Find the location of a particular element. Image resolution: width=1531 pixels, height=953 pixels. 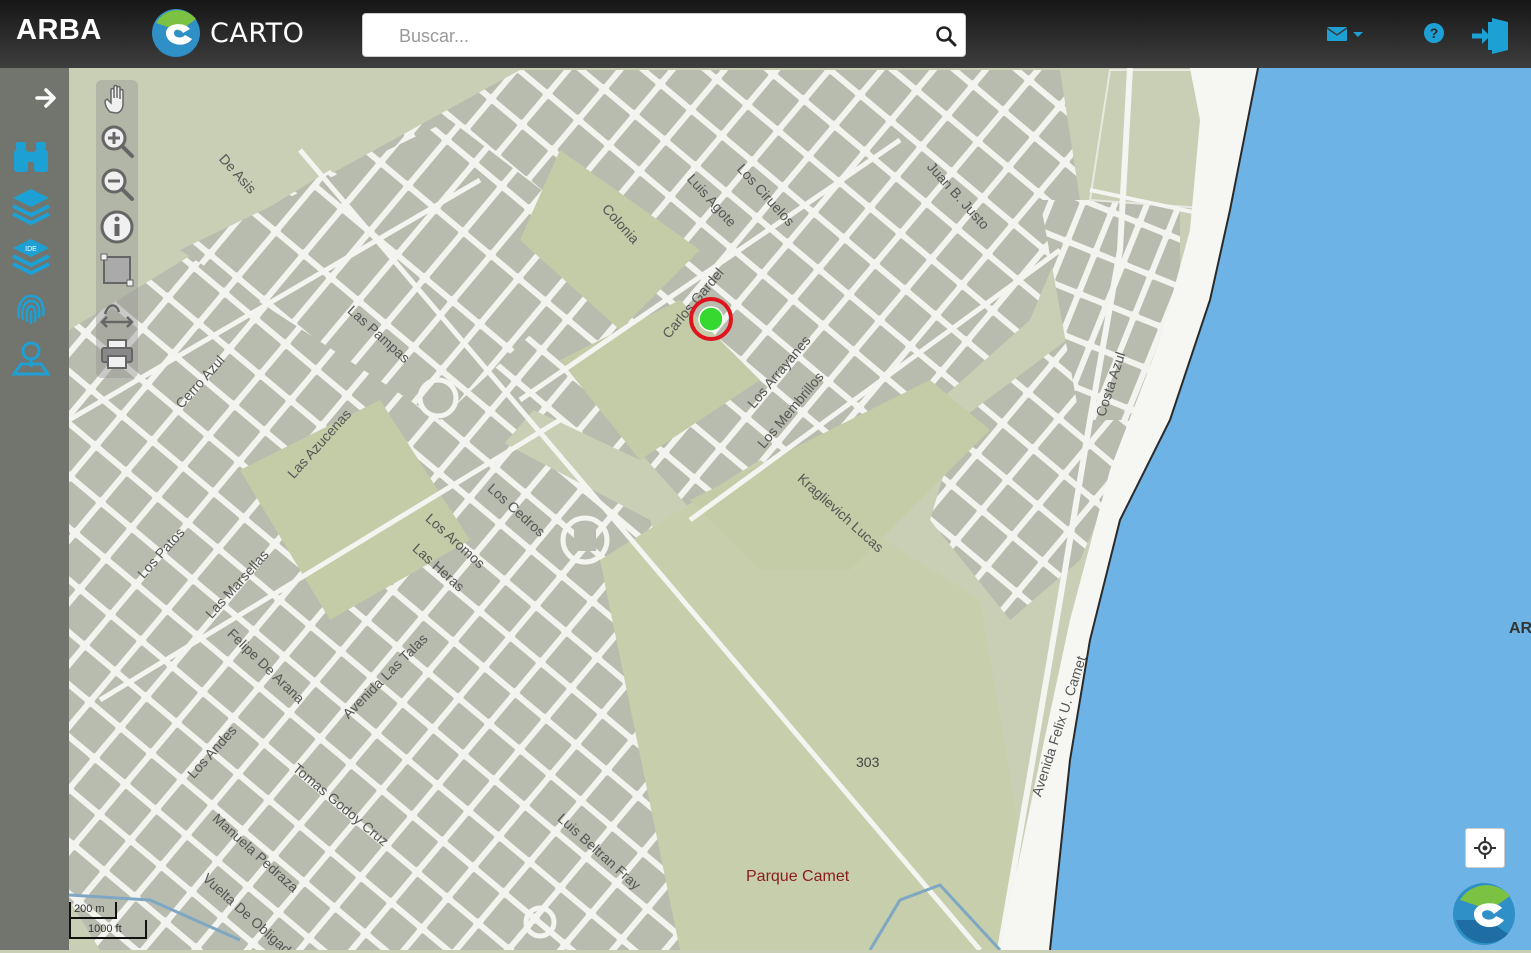

marker-icon is located at coordinates (711, 319).